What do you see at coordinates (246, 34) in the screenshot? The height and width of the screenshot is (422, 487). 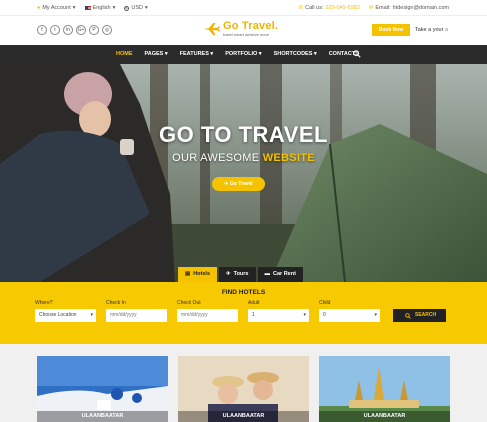 I see `logo-tagline: travel smart achieve more` at bounding box center [246, 34].